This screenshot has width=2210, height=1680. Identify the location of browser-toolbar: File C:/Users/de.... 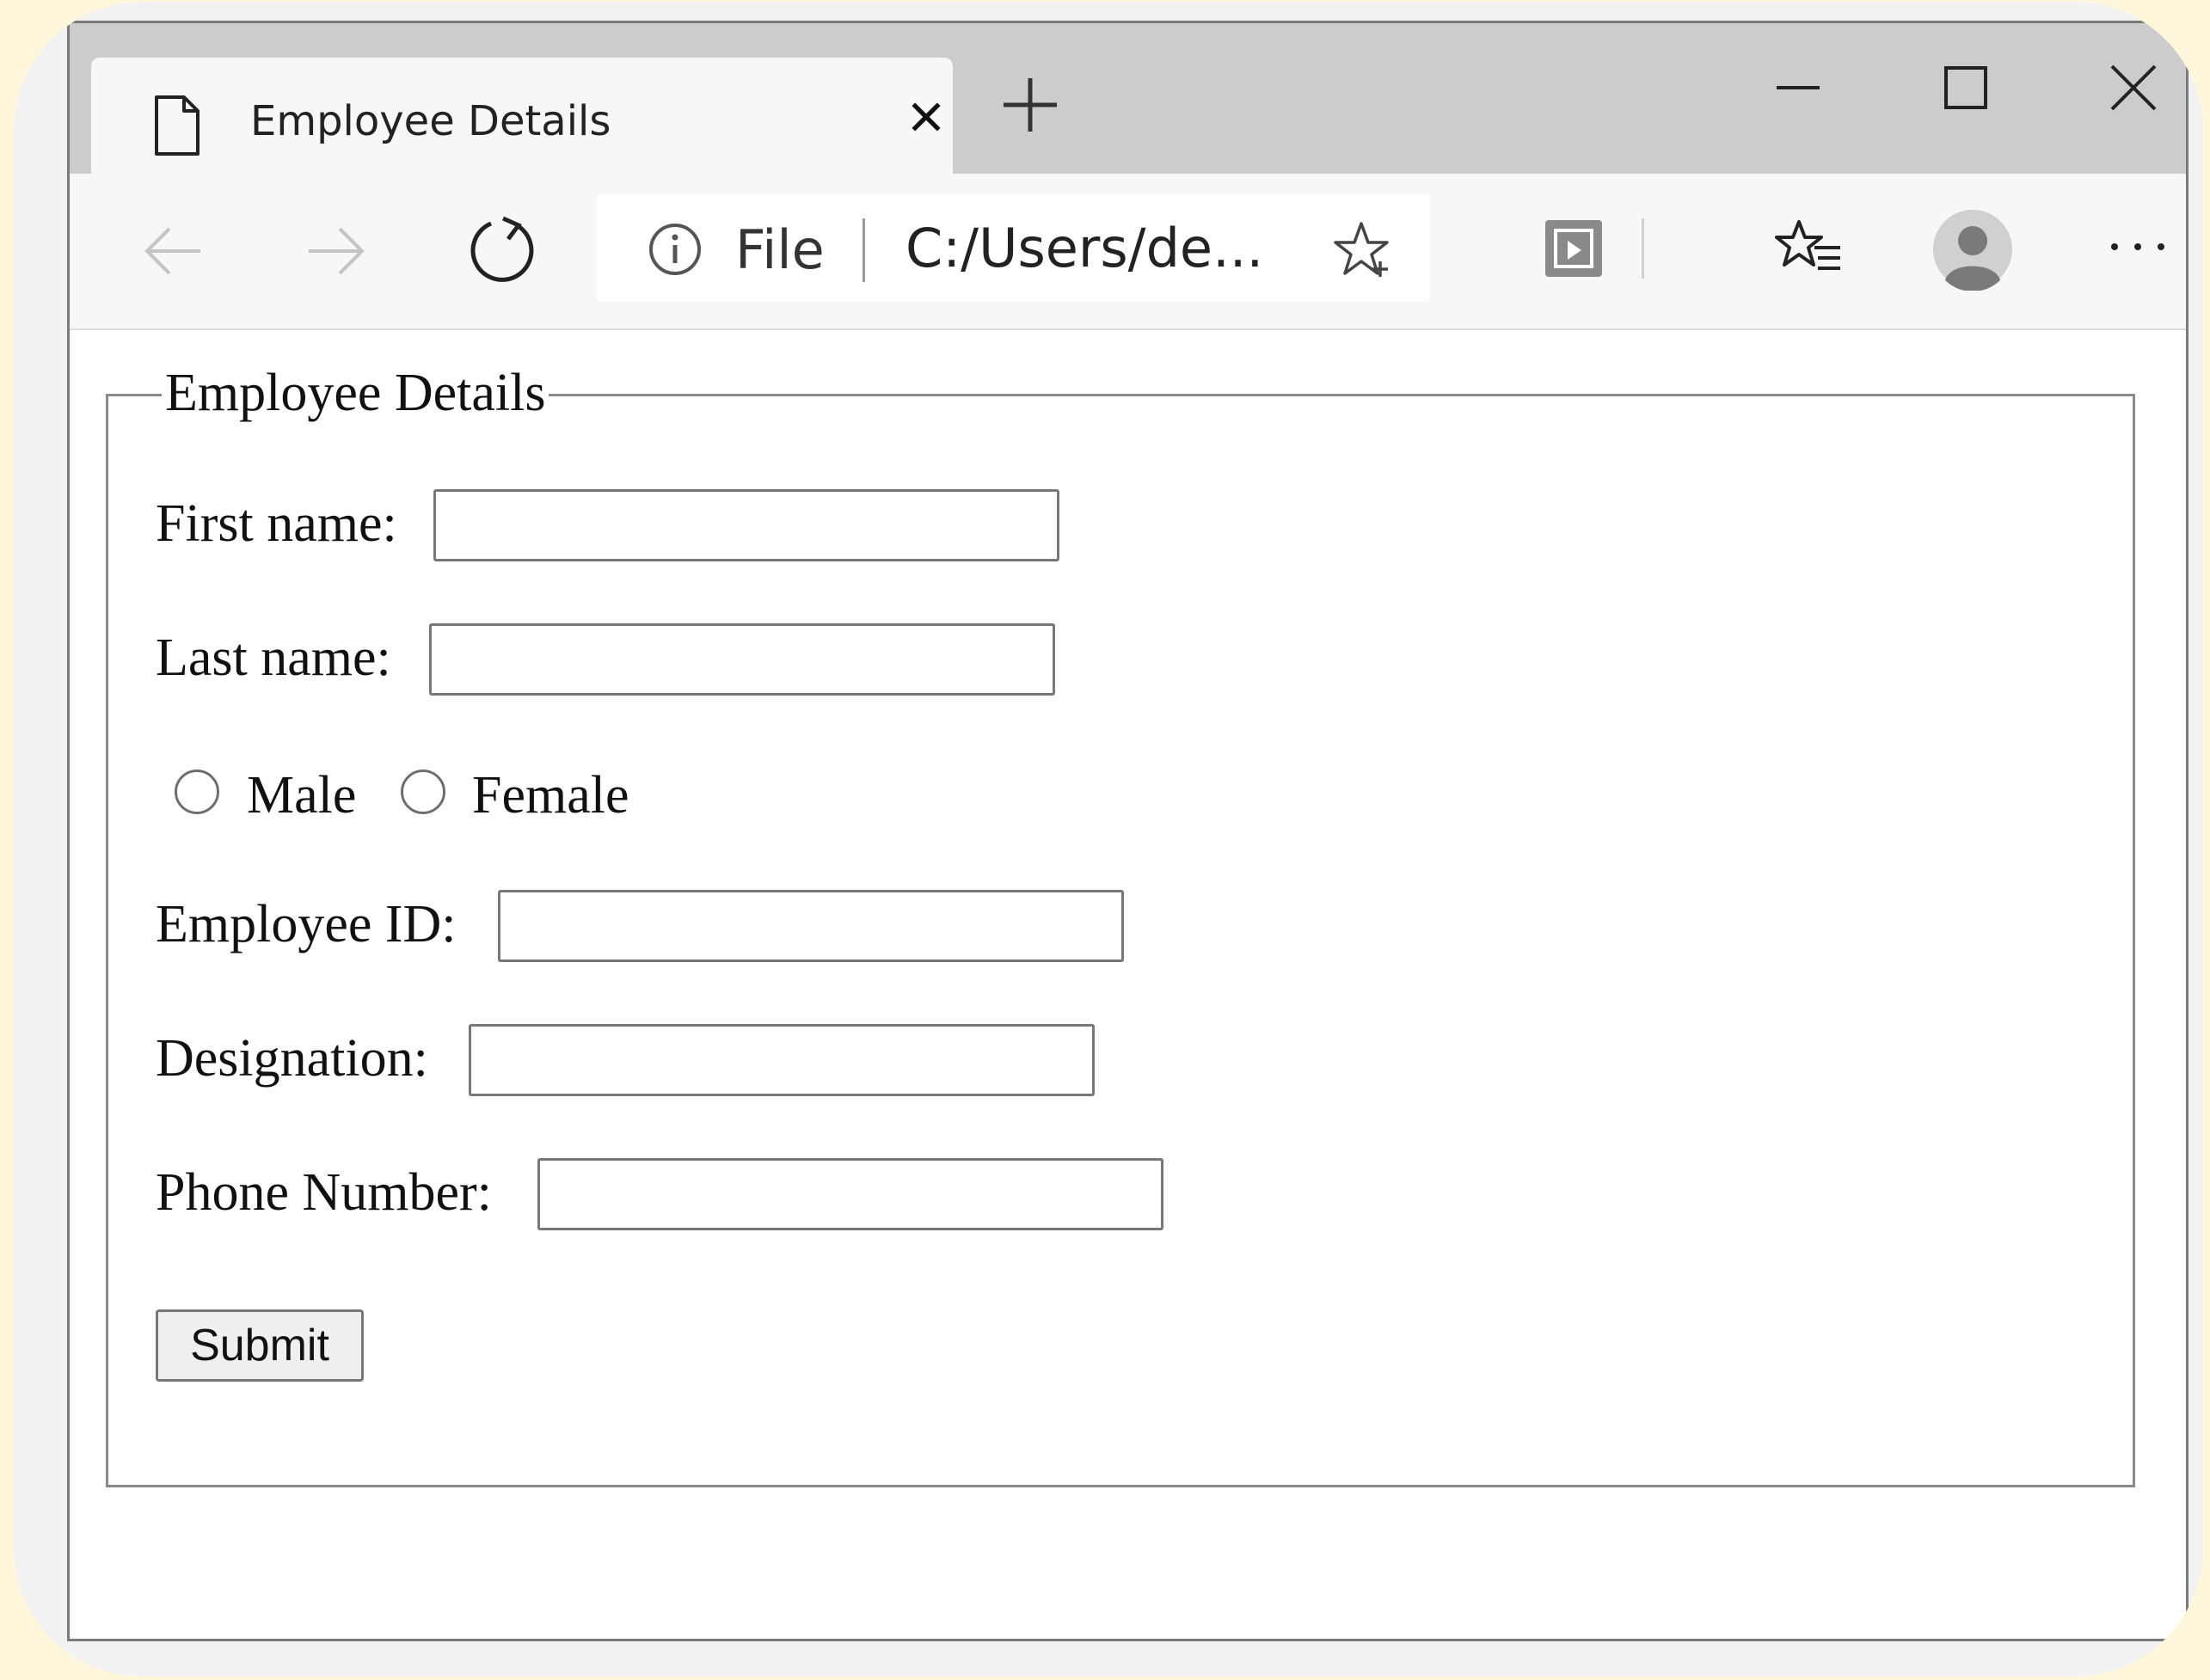
(1128, 252).